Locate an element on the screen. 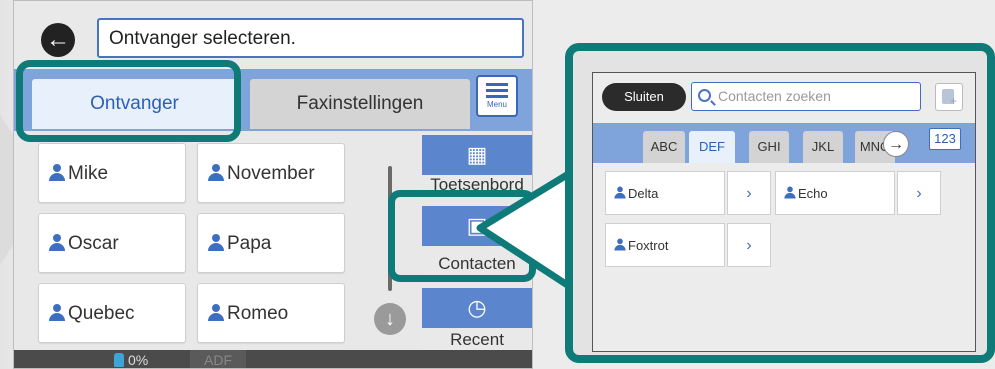  zoom-top-bar: Sluiten Contacten zoeken is located at coordinates (784, 97).